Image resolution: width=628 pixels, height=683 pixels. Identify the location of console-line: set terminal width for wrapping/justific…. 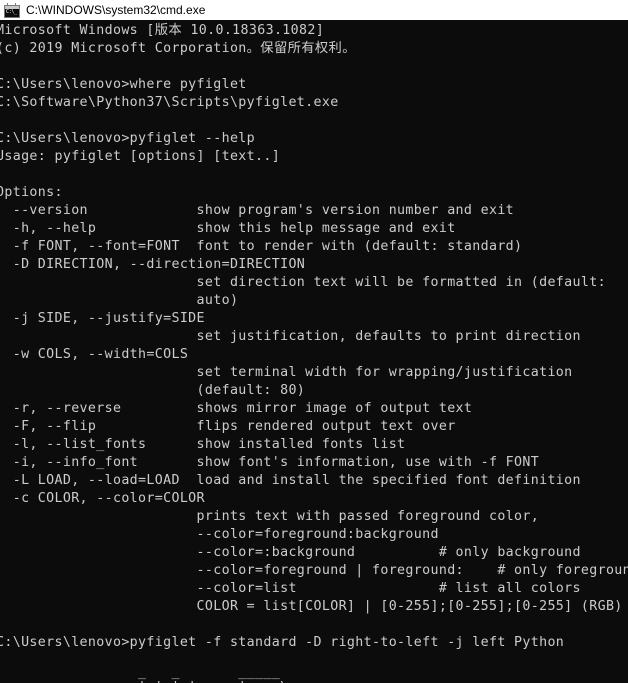
(286, 372).